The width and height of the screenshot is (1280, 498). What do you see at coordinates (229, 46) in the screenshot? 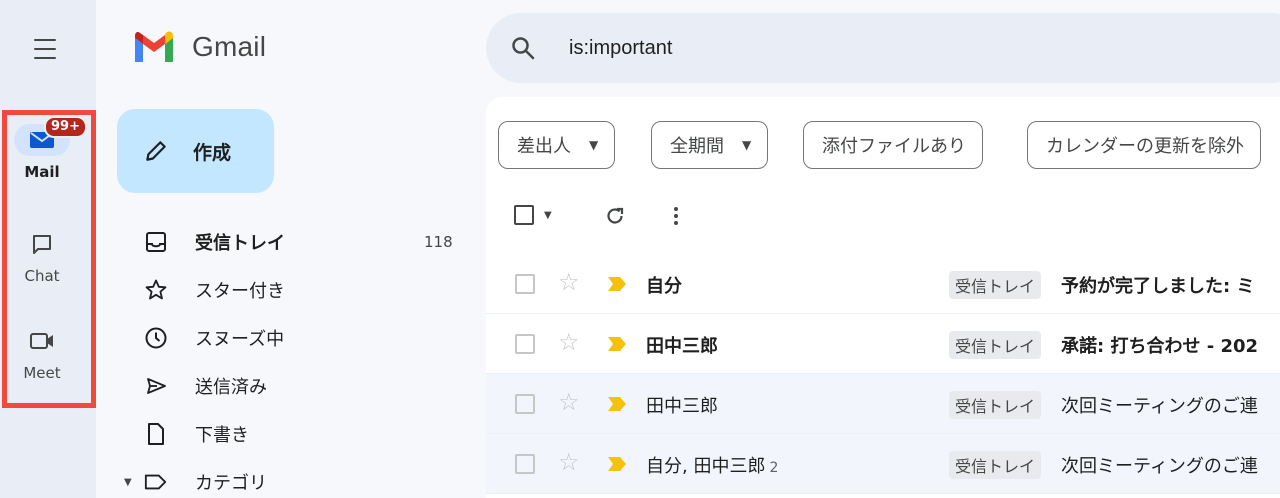
I see `gmail-logo-text: Gmail` at bounding box center [229, 46].